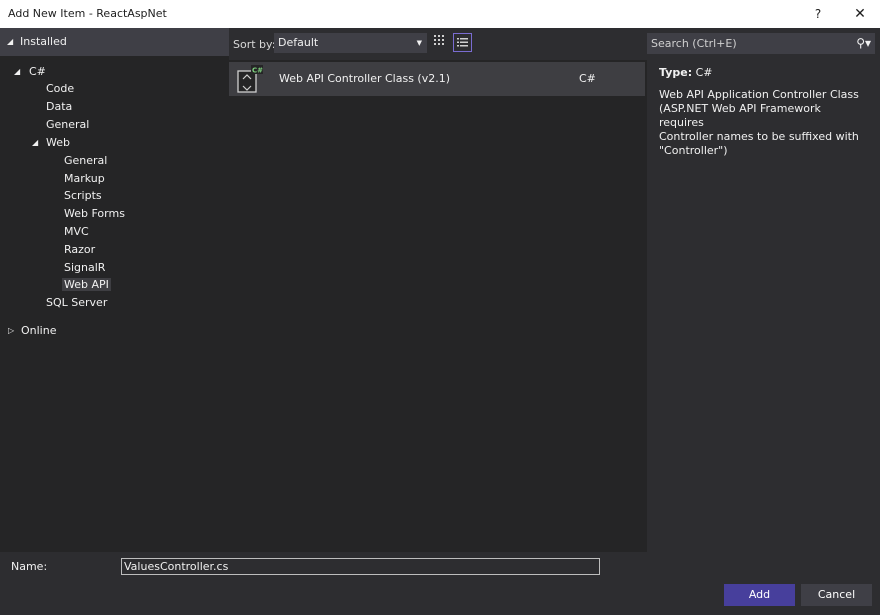 The height and width of the screenshot is (615, 880). What do you see at coordinates (254, 44) in the screenshot?
I see `sort-by-label: Sort by:` at bounding box center [254, 44].